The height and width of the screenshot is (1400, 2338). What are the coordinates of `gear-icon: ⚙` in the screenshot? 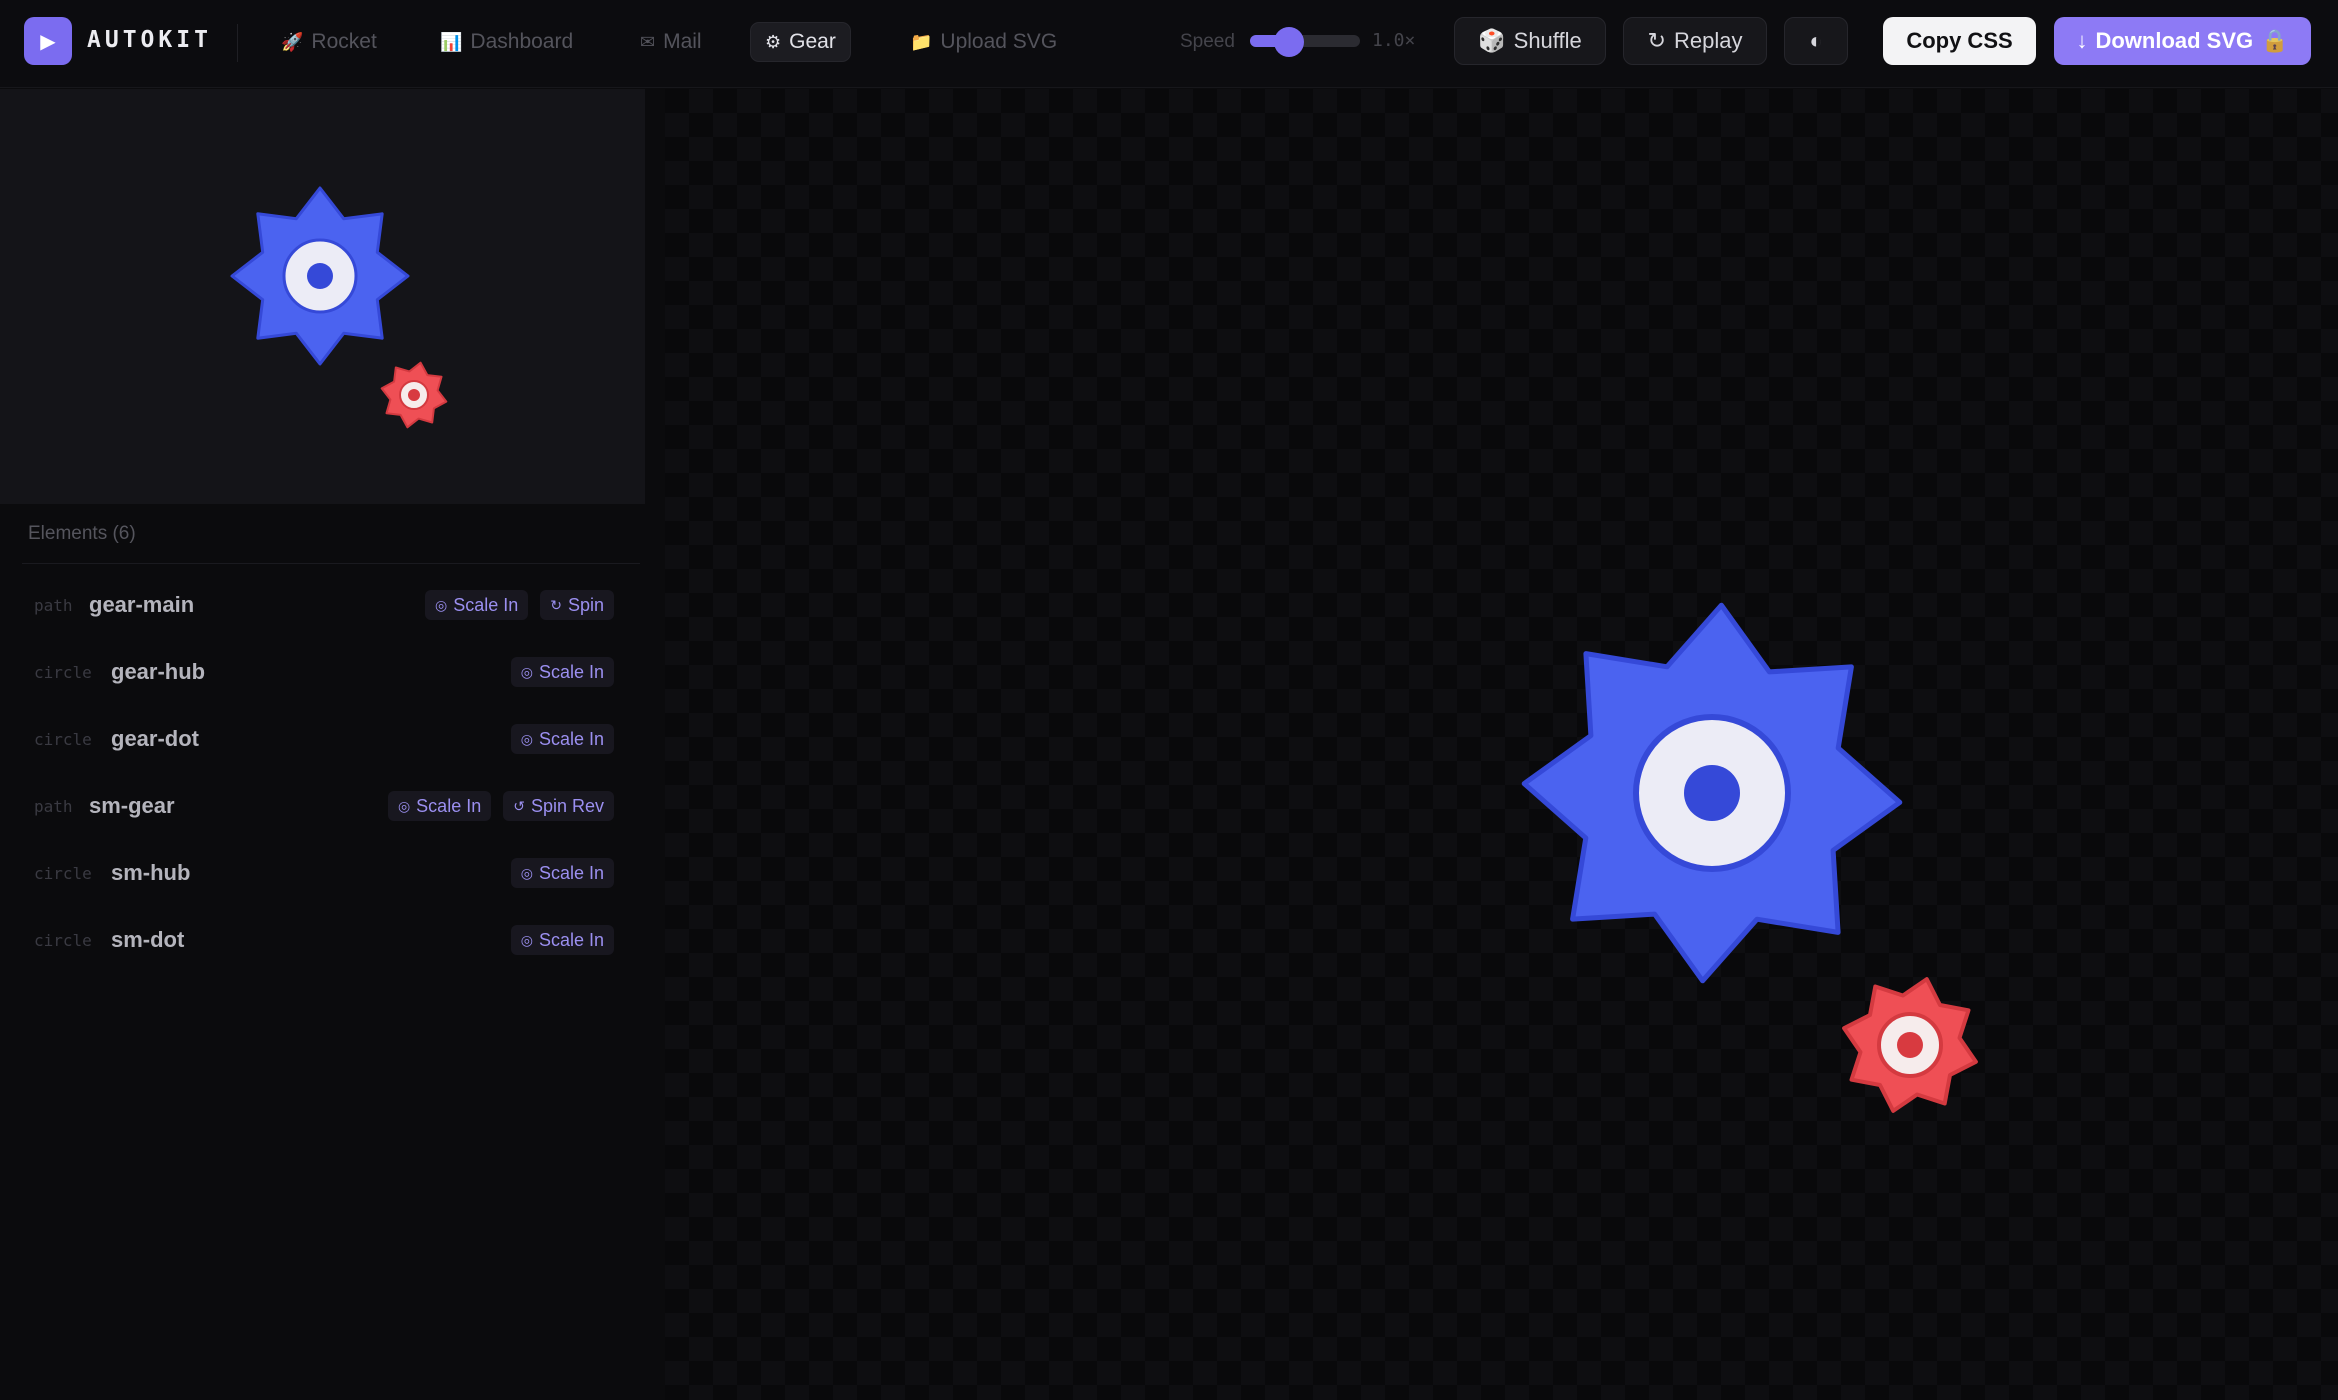 It's located at (773, 41).